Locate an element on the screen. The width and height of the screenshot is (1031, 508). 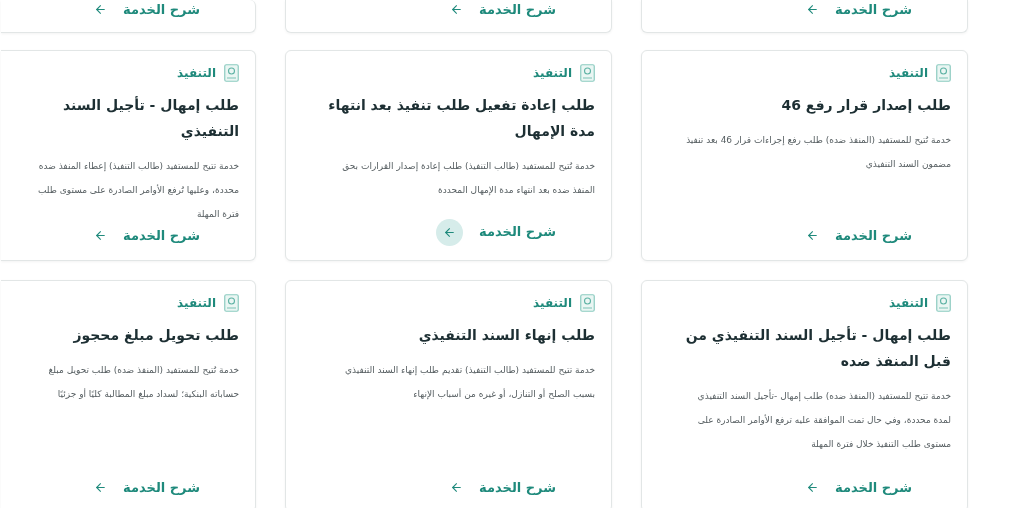
service-title: طلب إمهال - تأجيل السند التنفيذي is located at coordinates (150, 118).